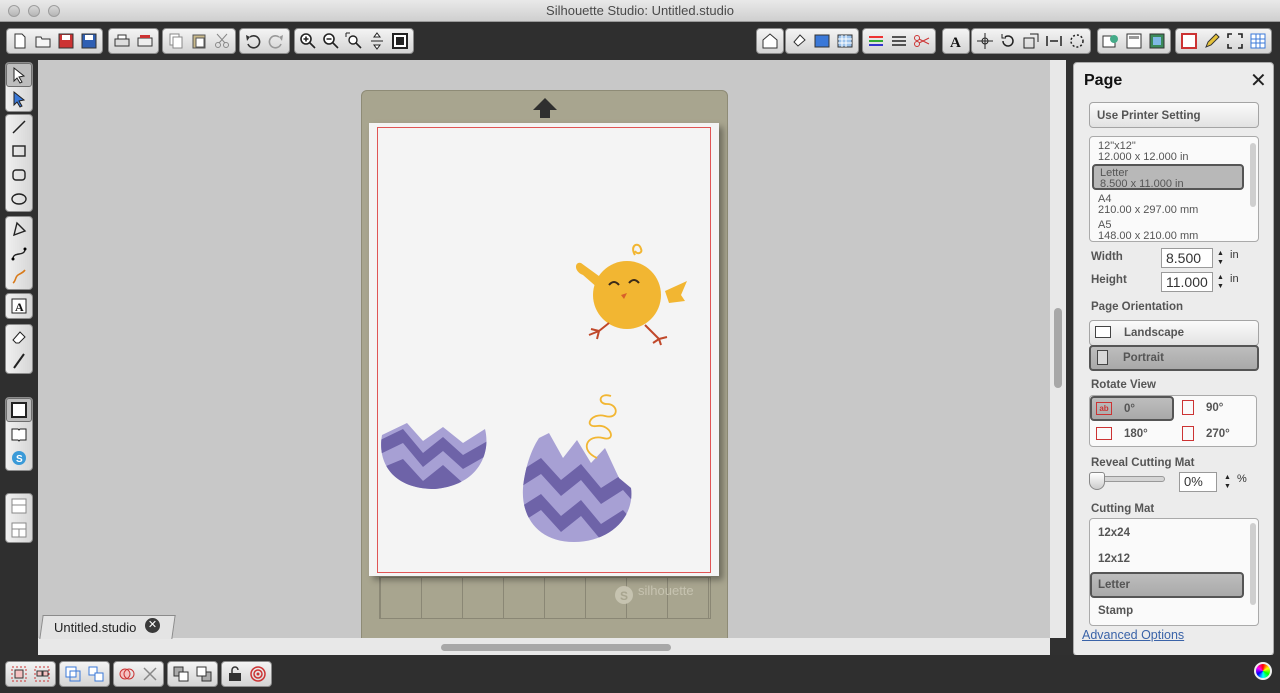 This screenshot has height=693, width=1280. Describe the element at coordinates (19, 361) in the screenshot. I see `knife-tool-icon` at that location.